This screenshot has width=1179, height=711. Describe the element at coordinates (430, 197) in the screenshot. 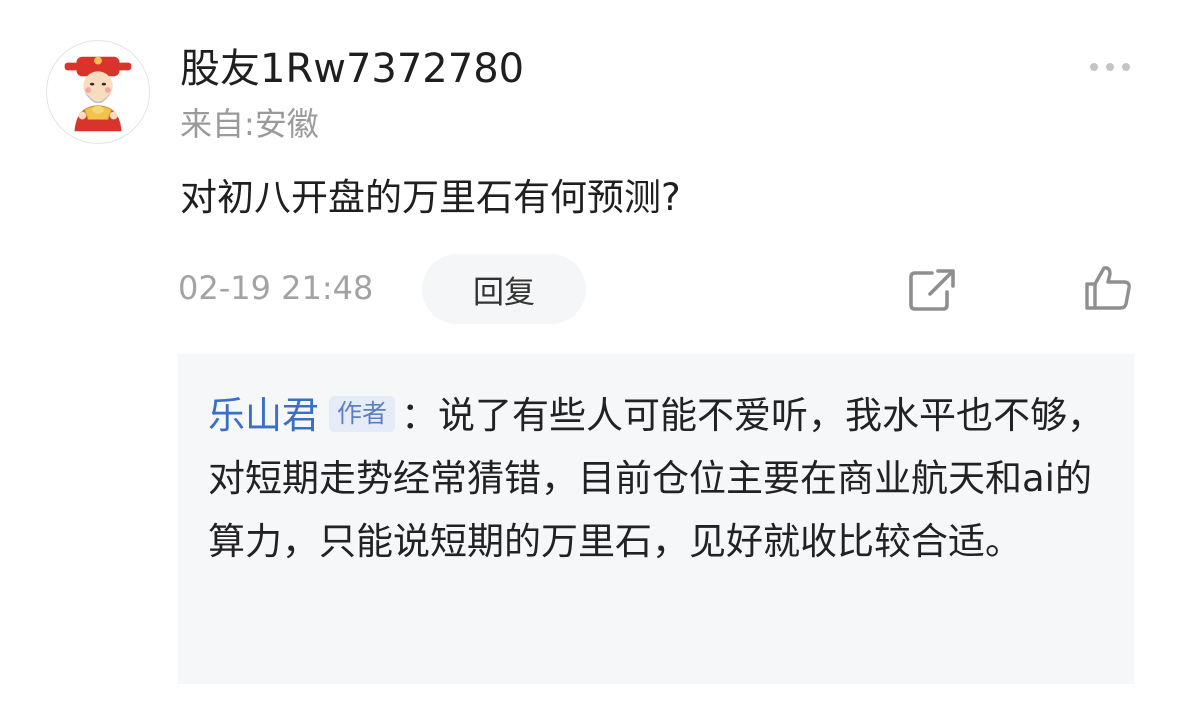

I see `comment-text: 对初八开盘的万里石有何预测?` at that location.